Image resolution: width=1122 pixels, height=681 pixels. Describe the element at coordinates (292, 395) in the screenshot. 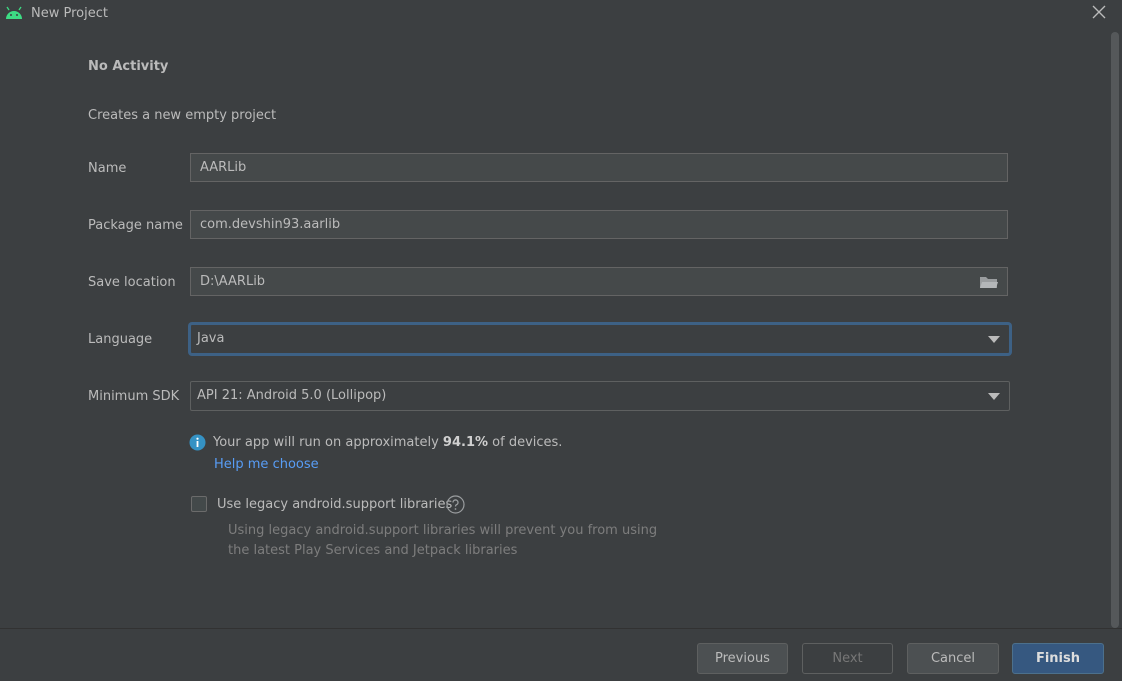

I see `minimum-sdk-selected-value: API 21: Android 5.0 (Lollipop)` at that location.